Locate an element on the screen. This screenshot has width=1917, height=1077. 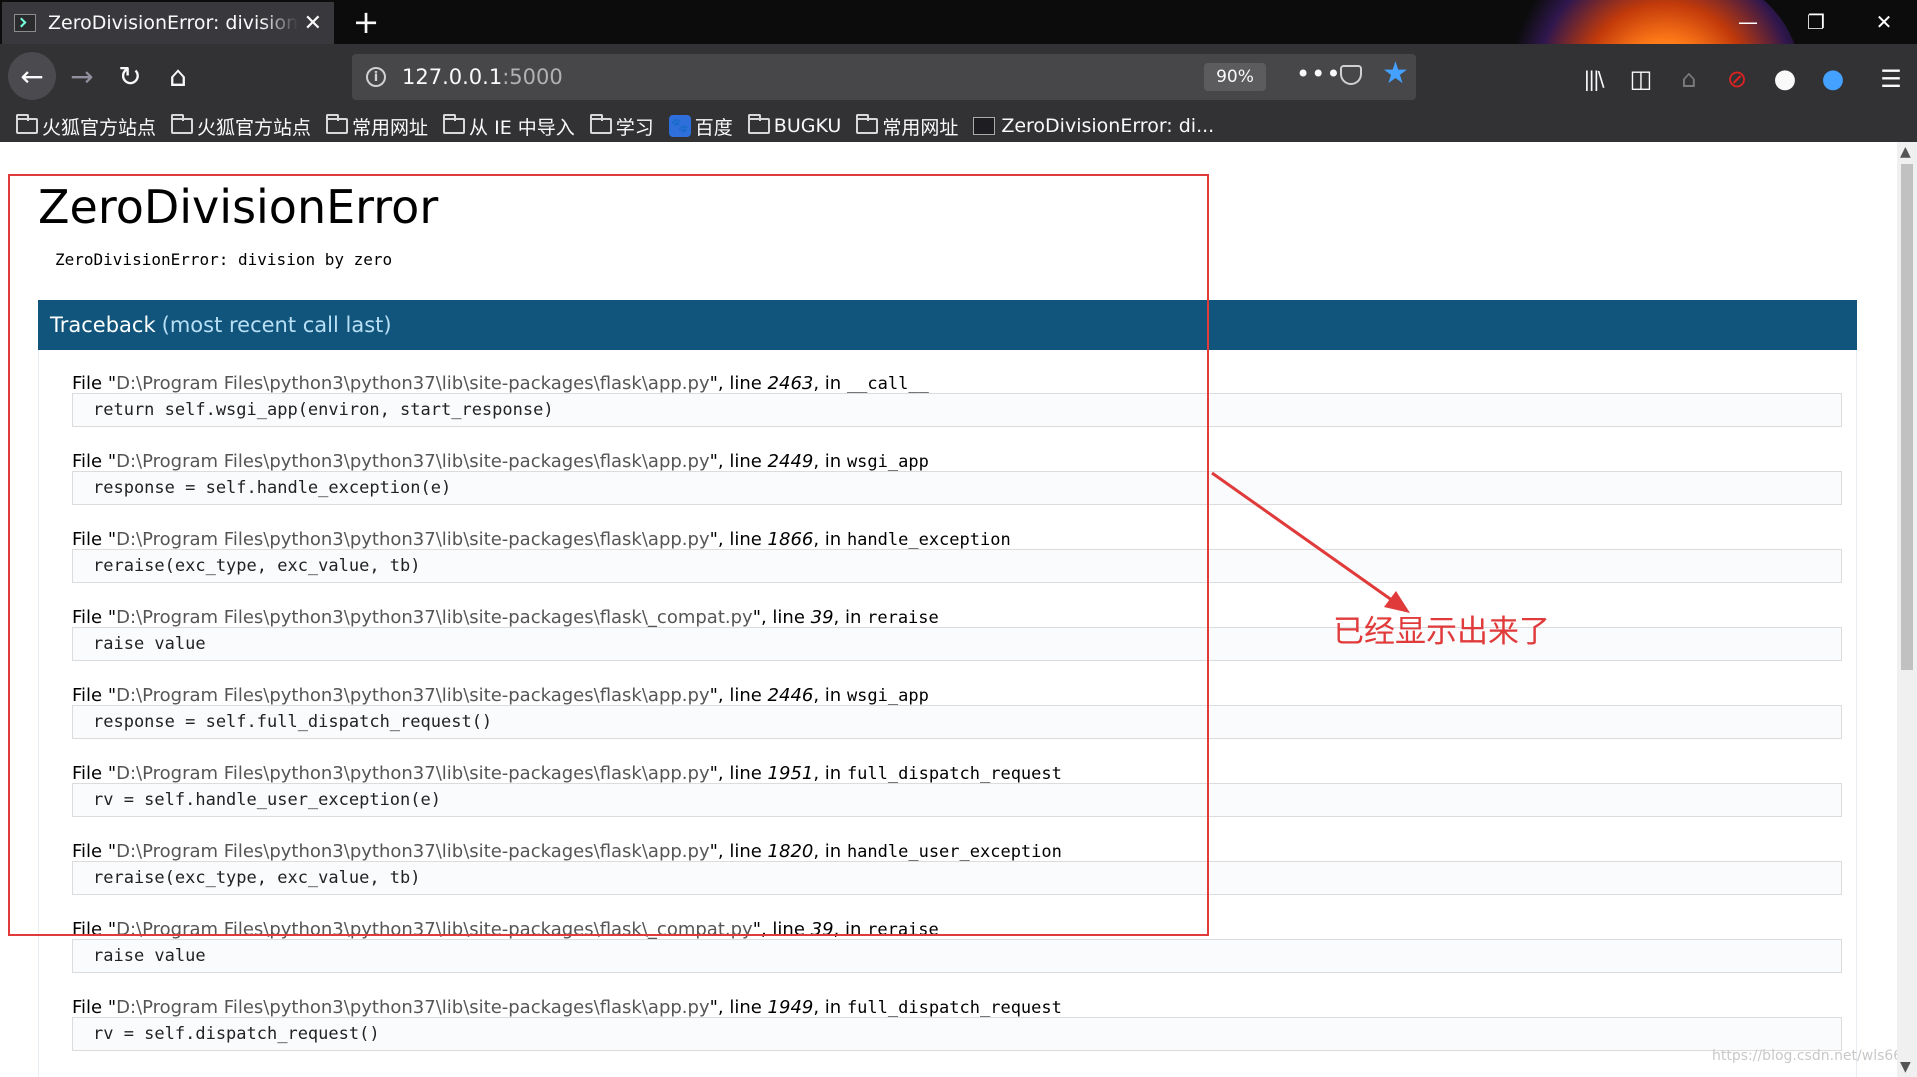
bookmark-item: 学习 is located at coordinates (621, 126).